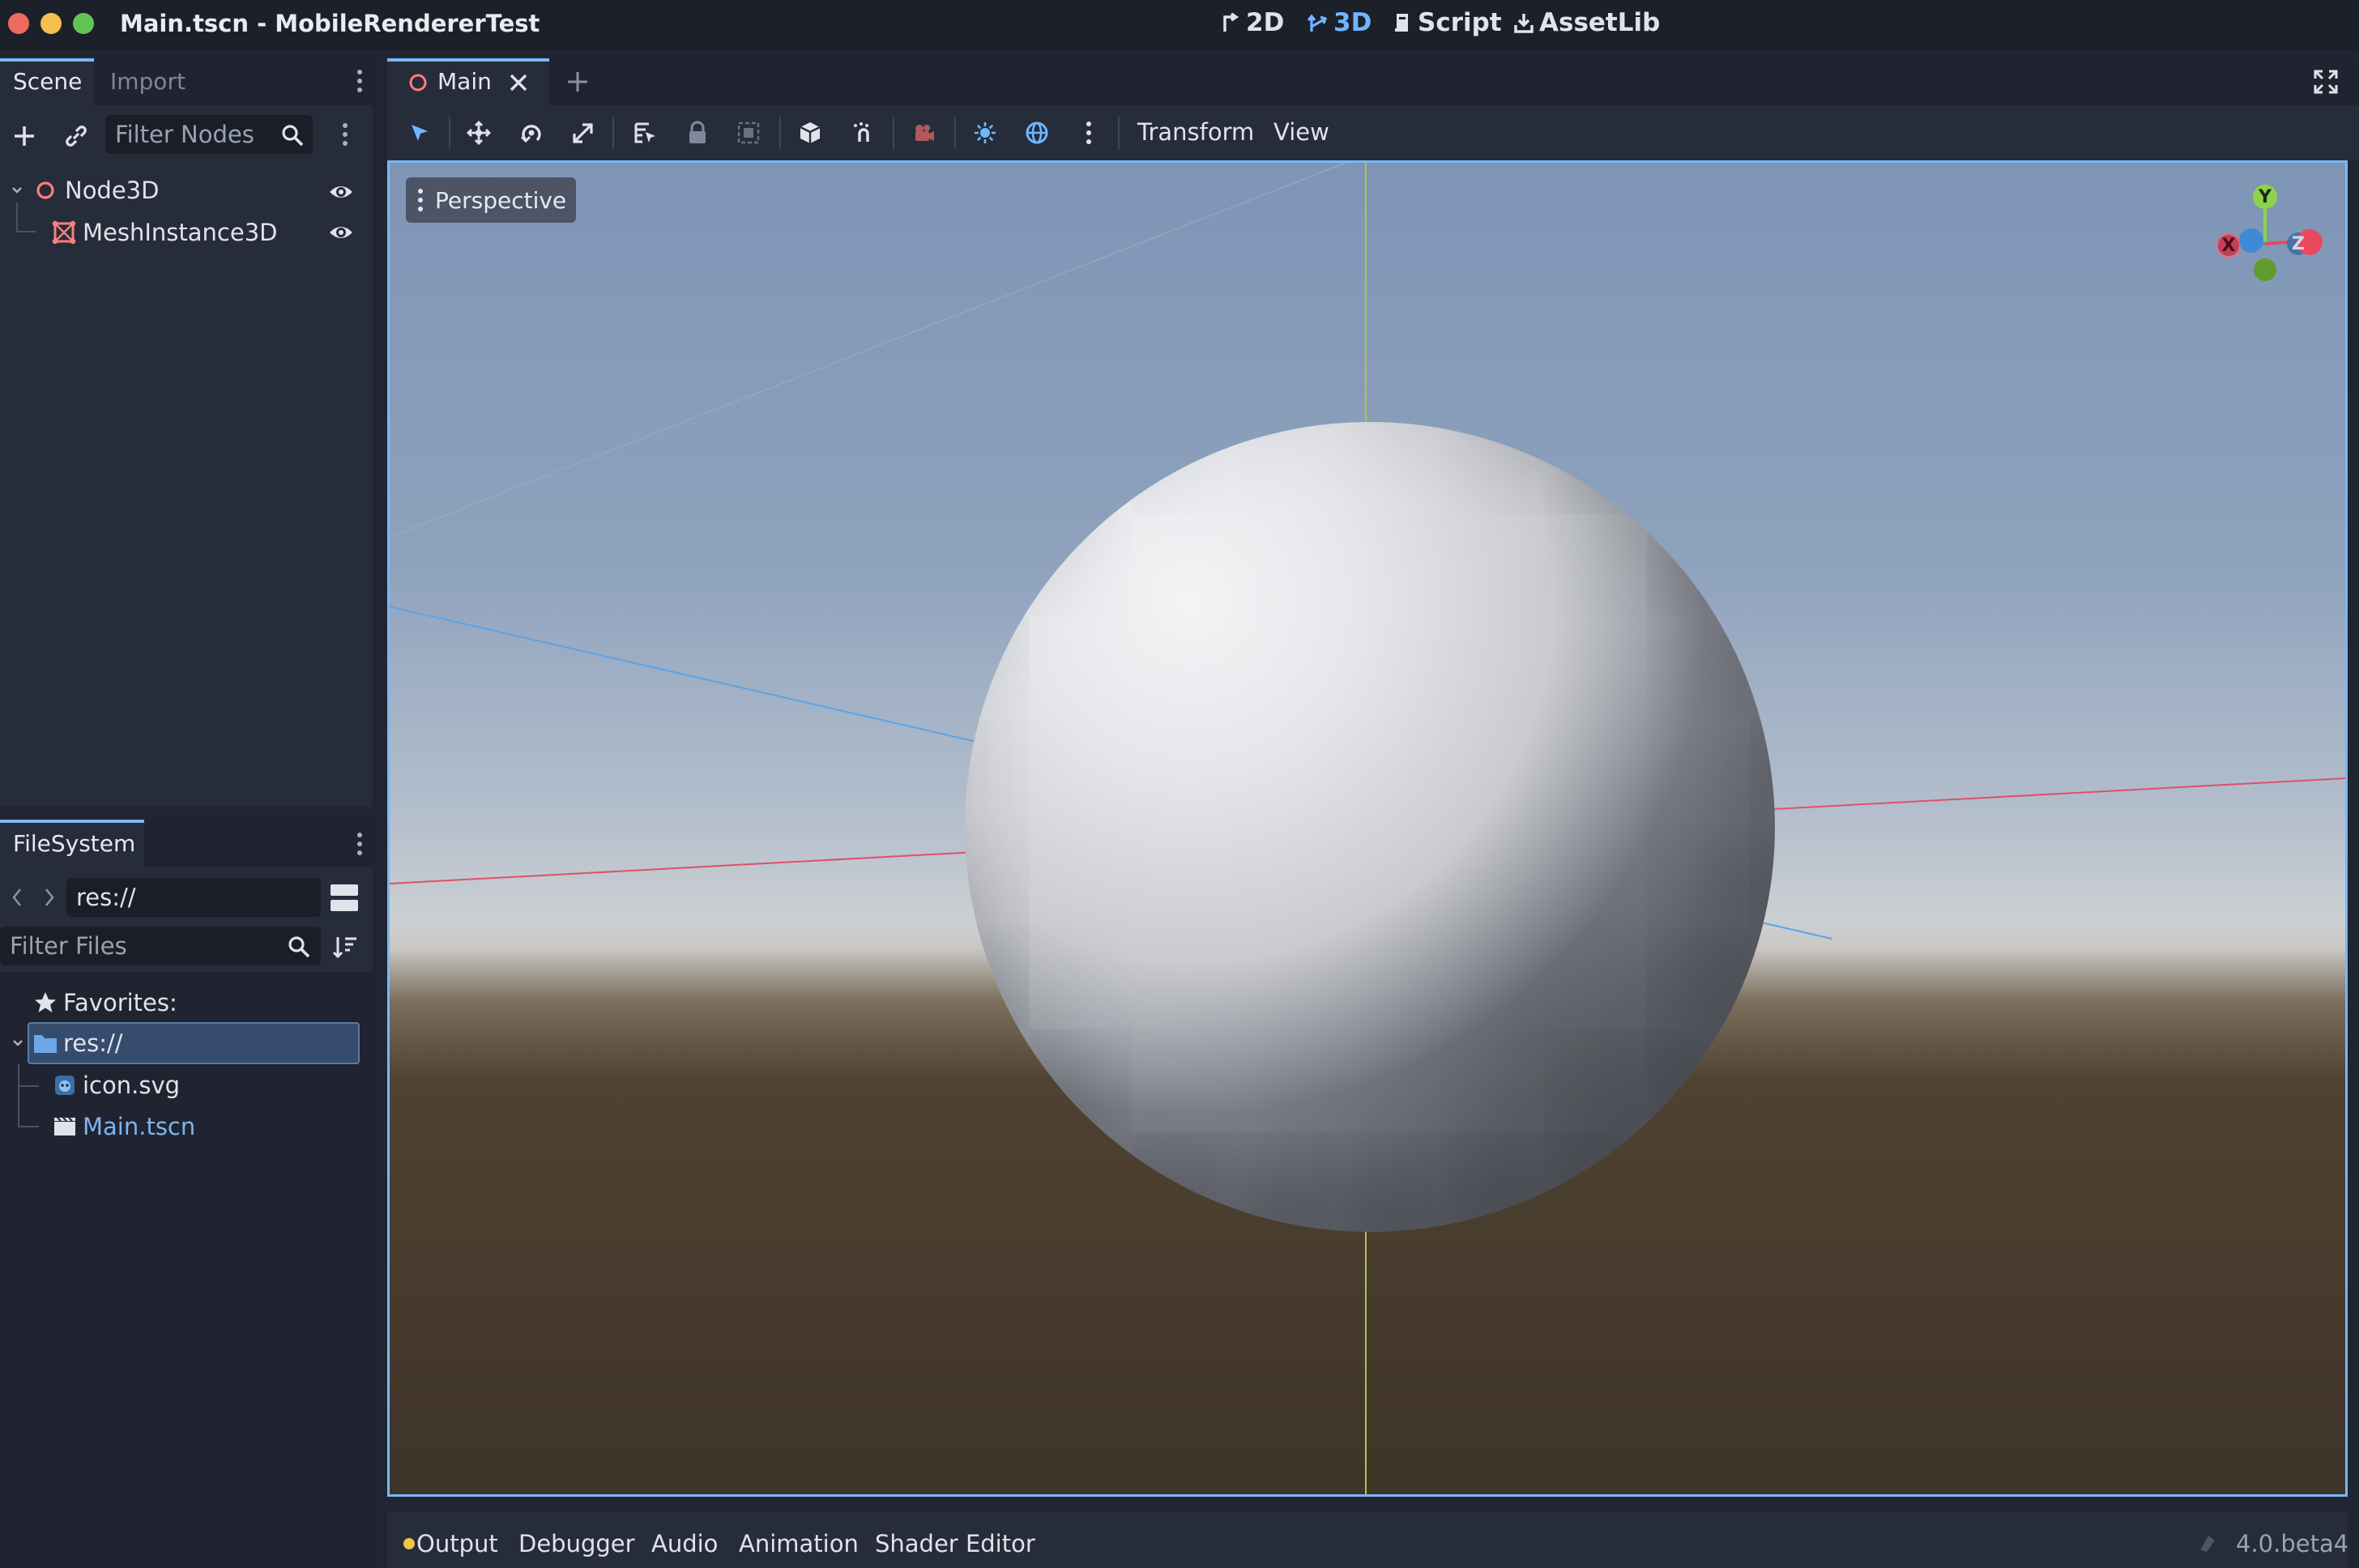  Describe the element at coordinates (330, 23) in the screenshot. I see `window-title: Main.tscn - MobileRendererTest` at that location.